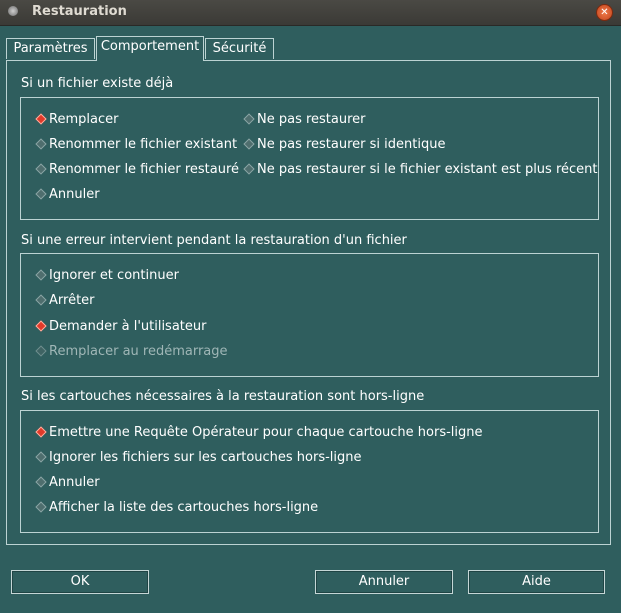 This screenshot has width=621, height=613. What do you see at coordinates (144, 169) in the screenshot?
I see `radio-label: Renommer le fichier restauré` at bounding box center [144, 169].